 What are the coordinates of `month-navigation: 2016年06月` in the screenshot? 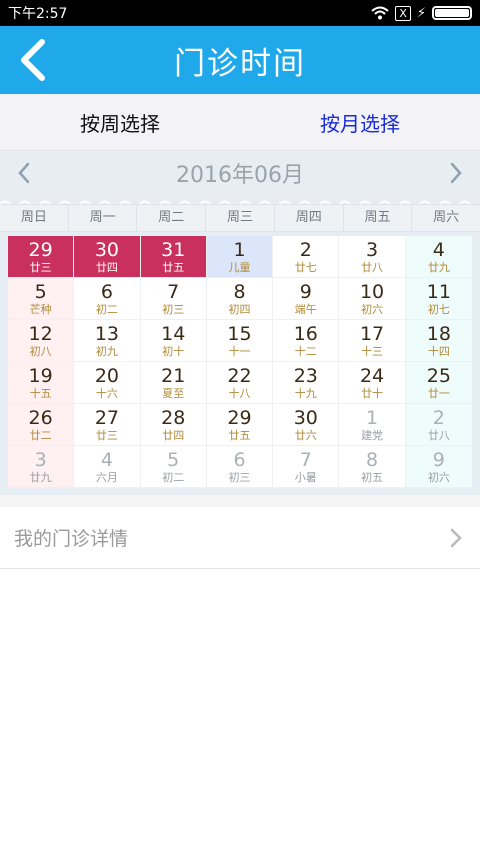 It's located at (240, 172).